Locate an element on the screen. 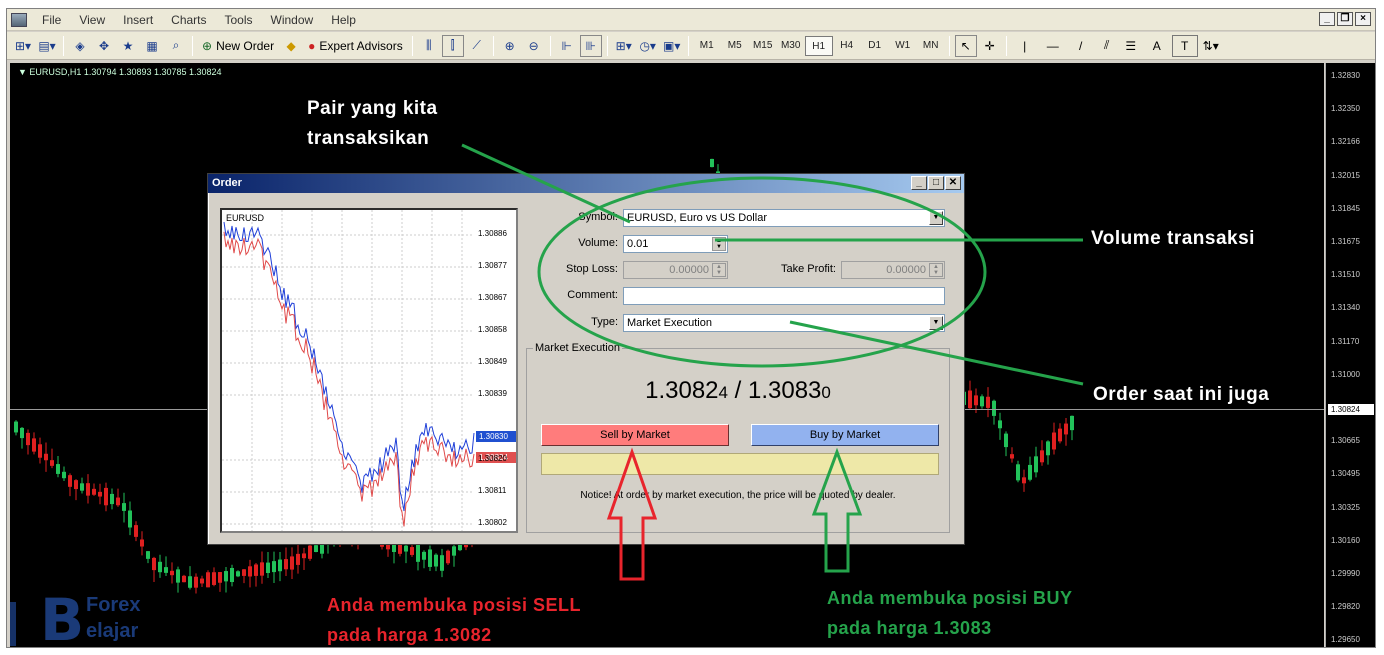 The height and width of the screenshot is (655, 1384). cursor-icon: ↖ is located at coordinates (965, 45).